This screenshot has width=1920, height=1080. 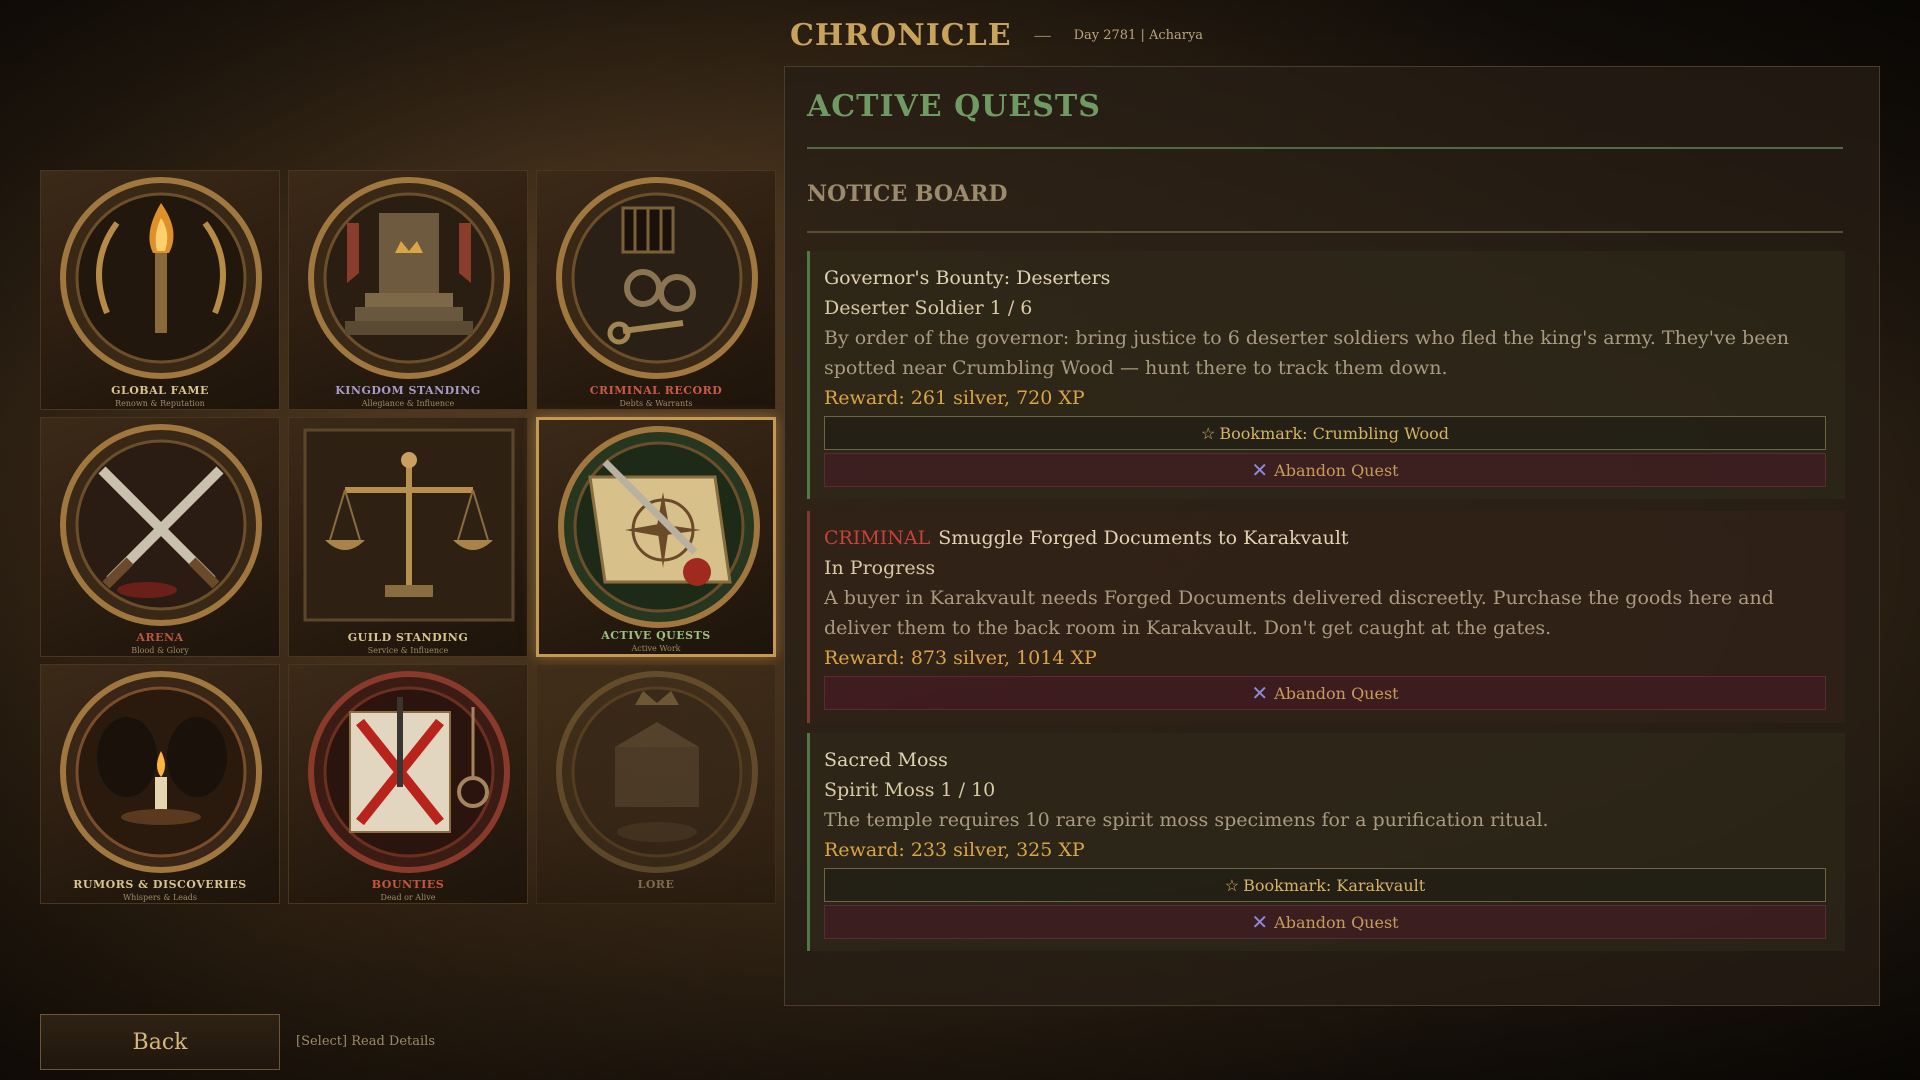 I want to click on tile-global-fame: Global Fame Renown & Reputation, so click(x=160, y=290).